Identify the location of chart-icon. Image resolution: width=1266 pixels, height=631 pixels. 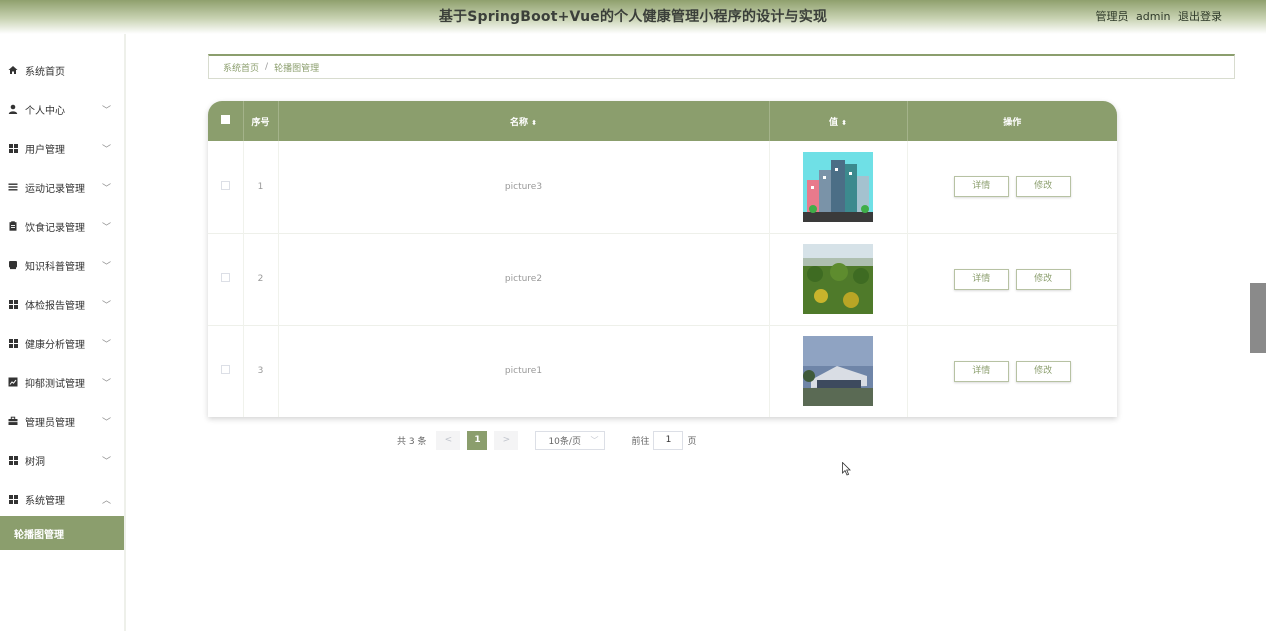
(13, 382).